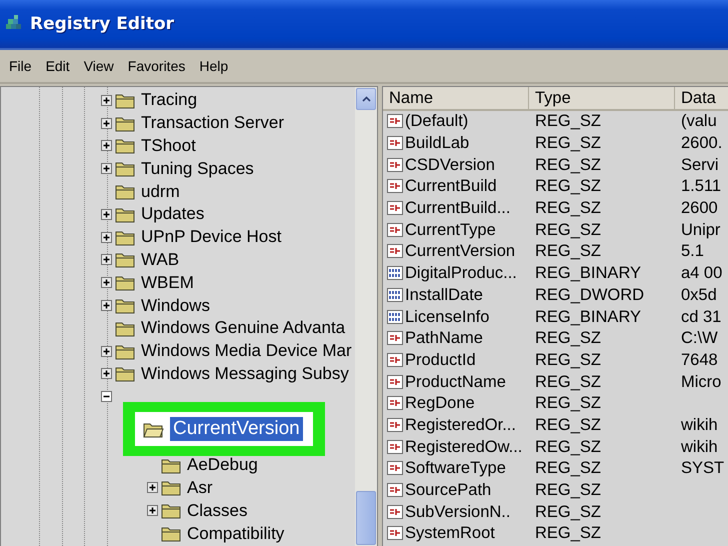 This screenshot has width=728, height=546. What do you see at coordinates (451, 186) in the screenshot?
I see `value-name: CurrentBuild` at bounding box center [451, 186].